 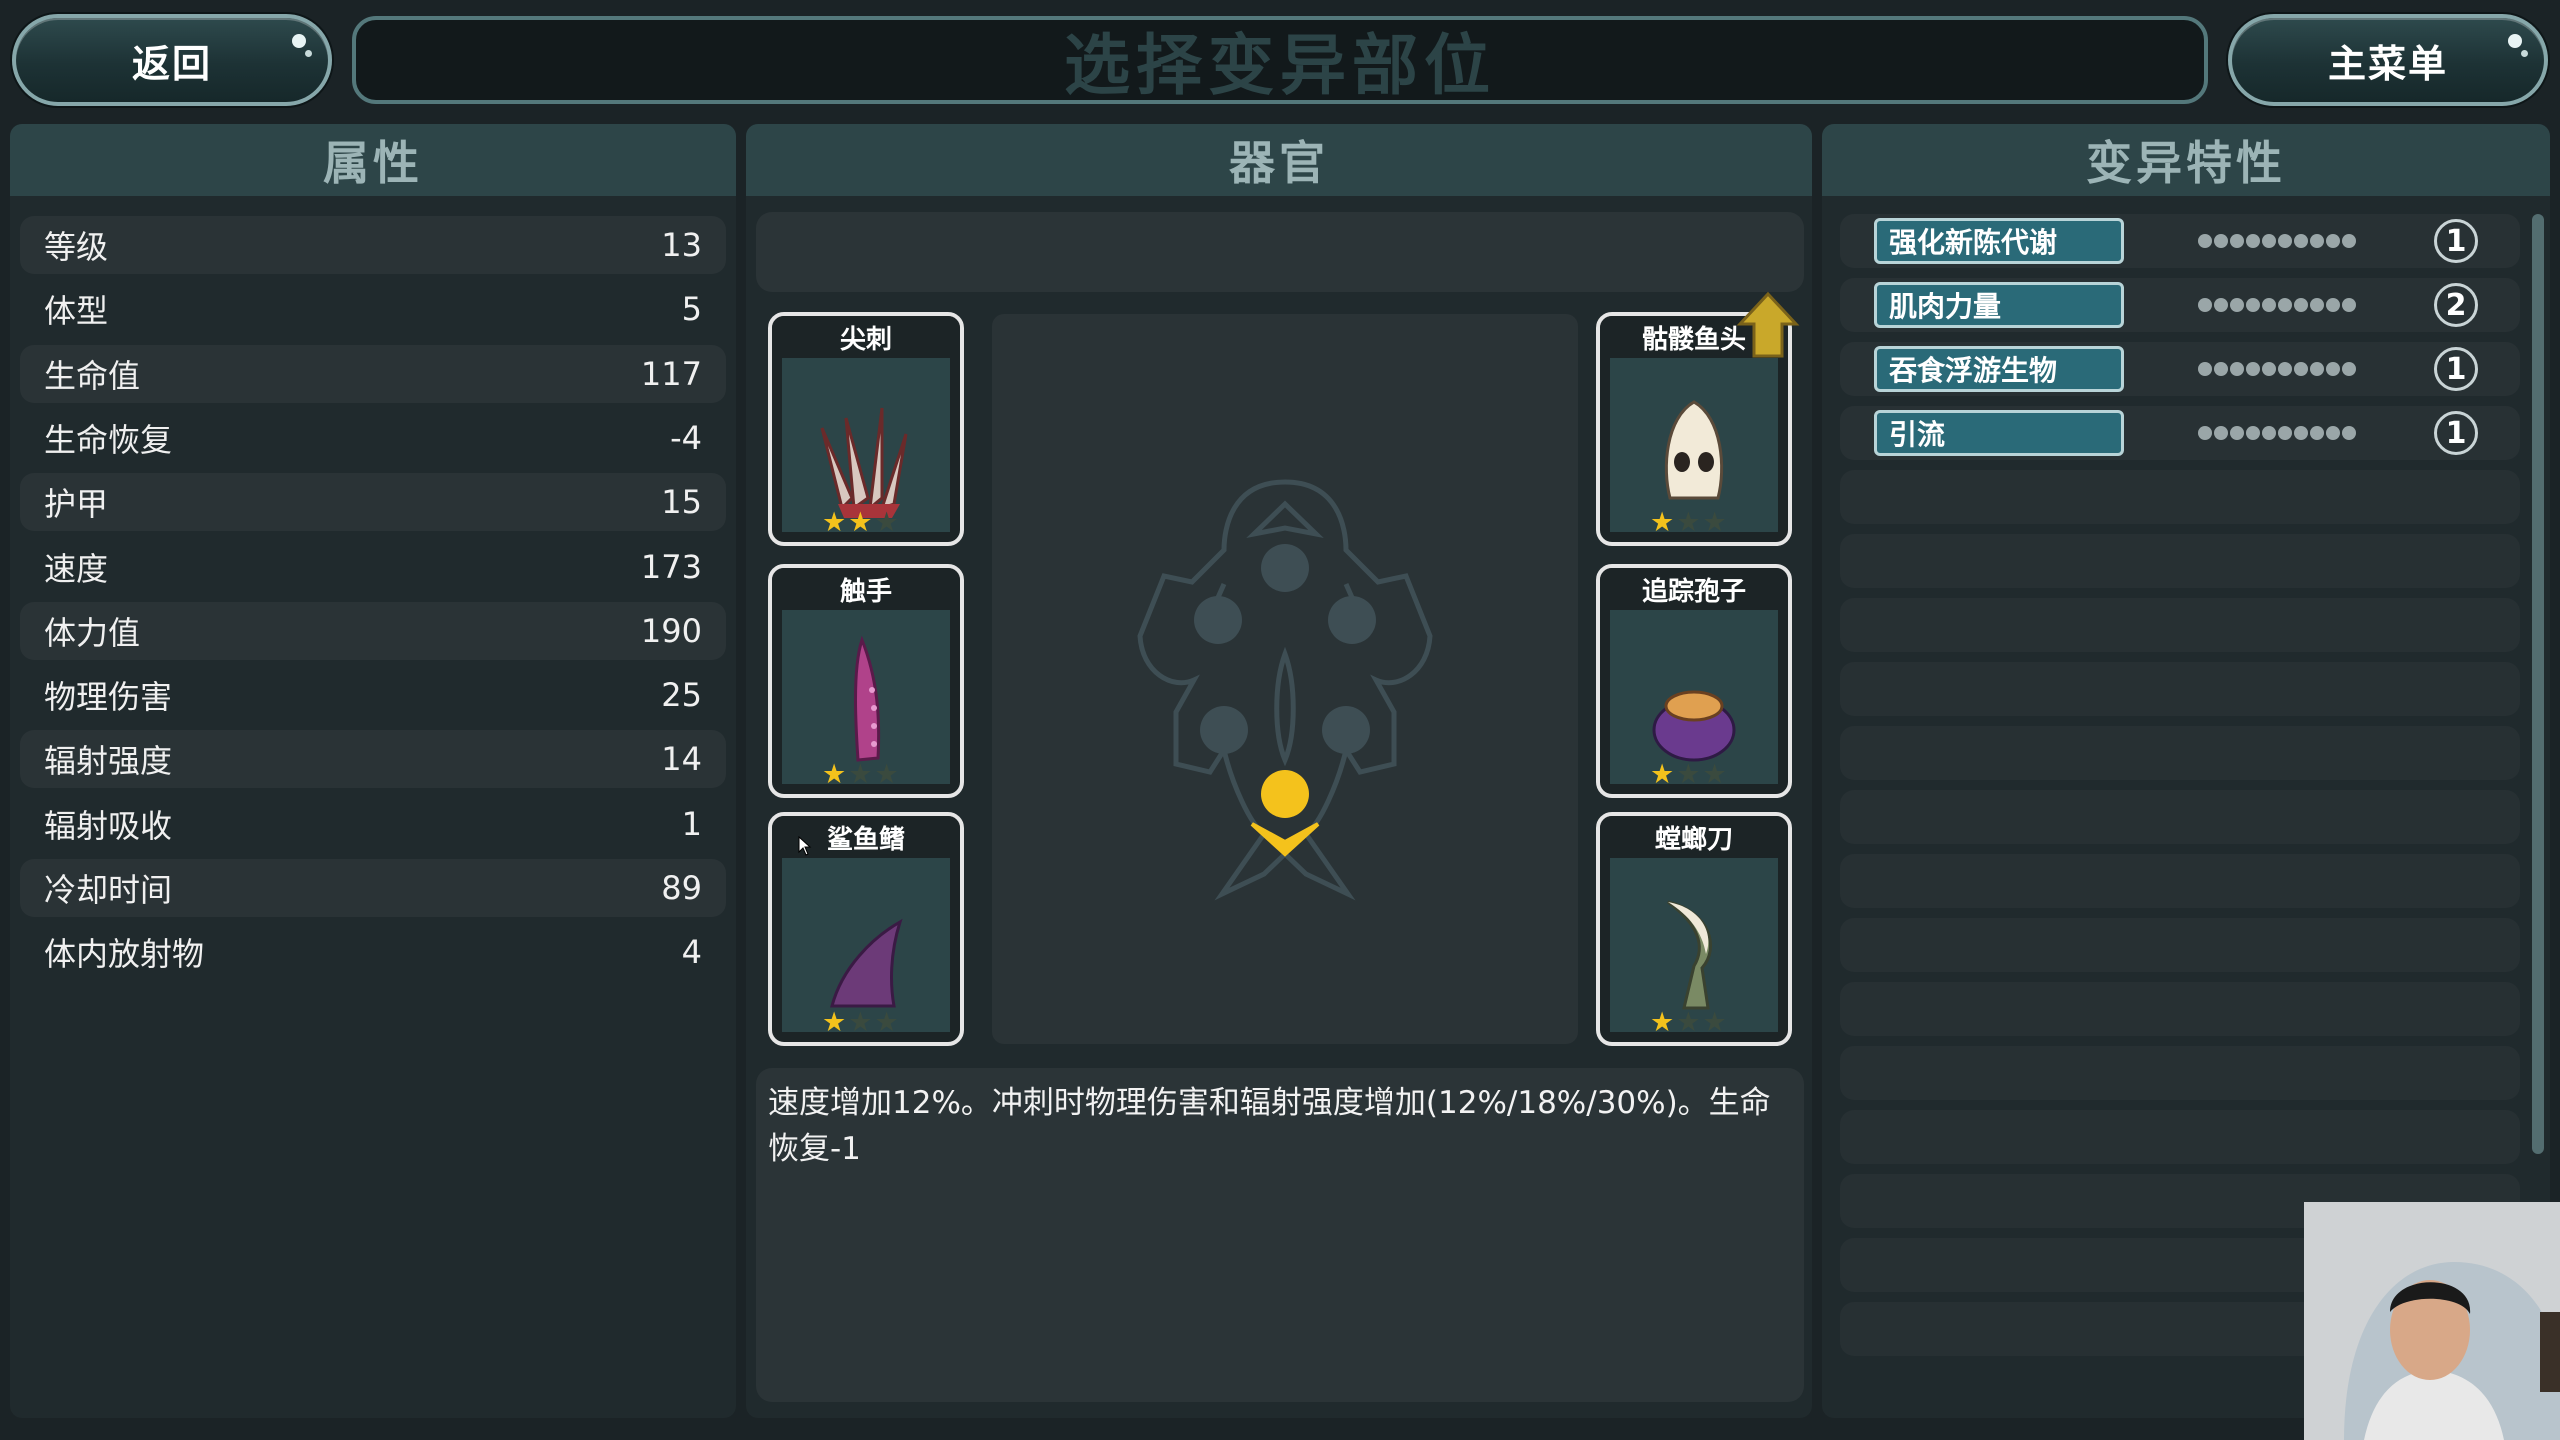 What do you see at coordinates (1285, 794) in the screenshot?
I see `slot-selected-tail` at bounding box center [1285, 794].